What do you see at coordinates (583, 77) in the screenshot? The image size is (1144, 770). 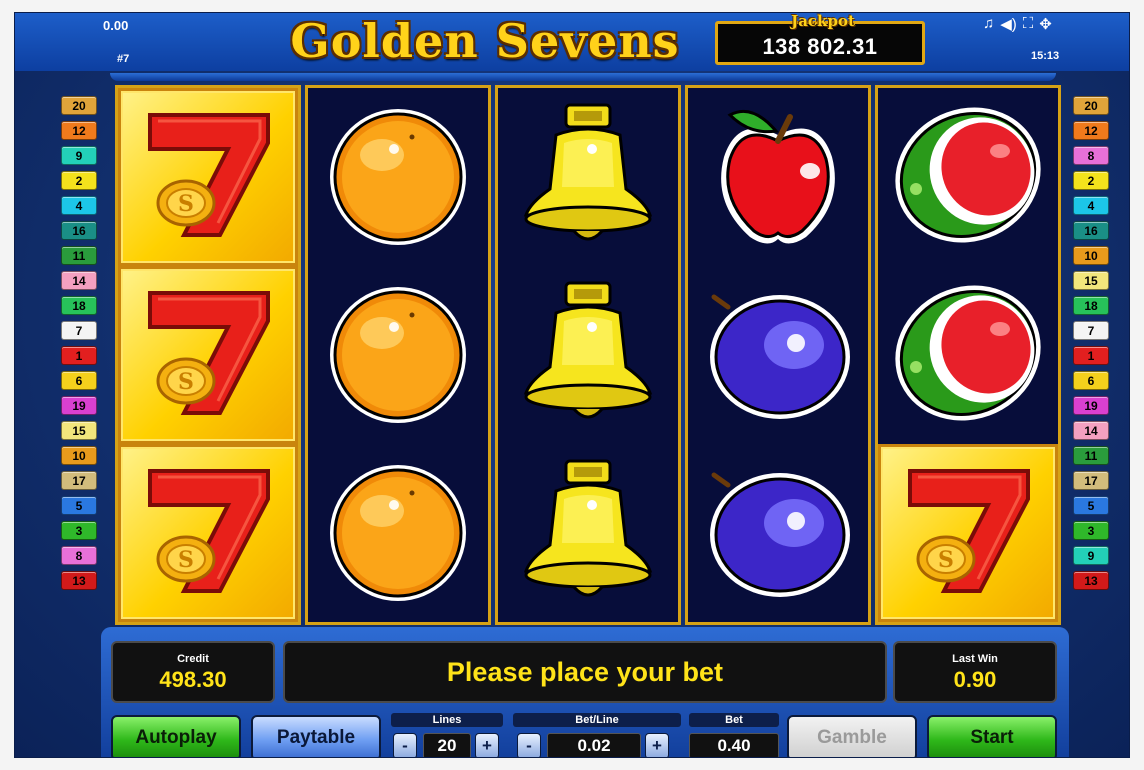 I see `top-bar-underline` at bounding box center [583, 77].